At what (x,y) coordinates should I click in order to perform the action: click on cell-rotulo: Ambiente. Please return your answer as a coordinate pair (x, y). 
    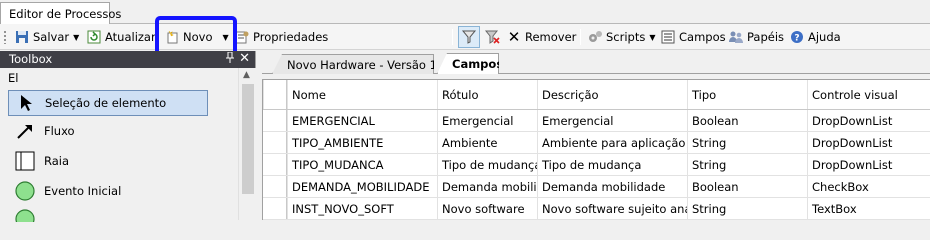
    Looking at the image, I should click on (487, 142).